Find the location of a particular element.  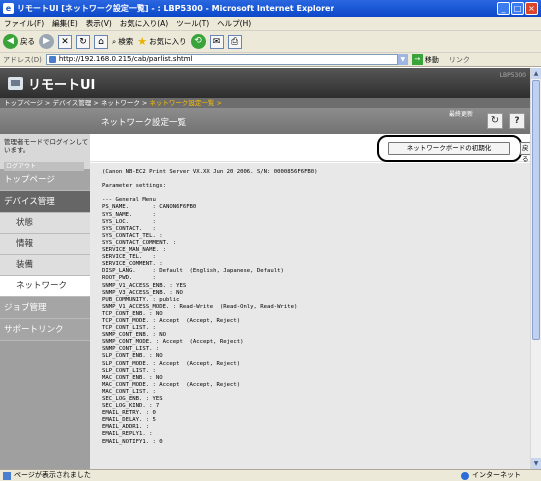

back-arrow-icon: ◀ is located at coordinates (10, 41).